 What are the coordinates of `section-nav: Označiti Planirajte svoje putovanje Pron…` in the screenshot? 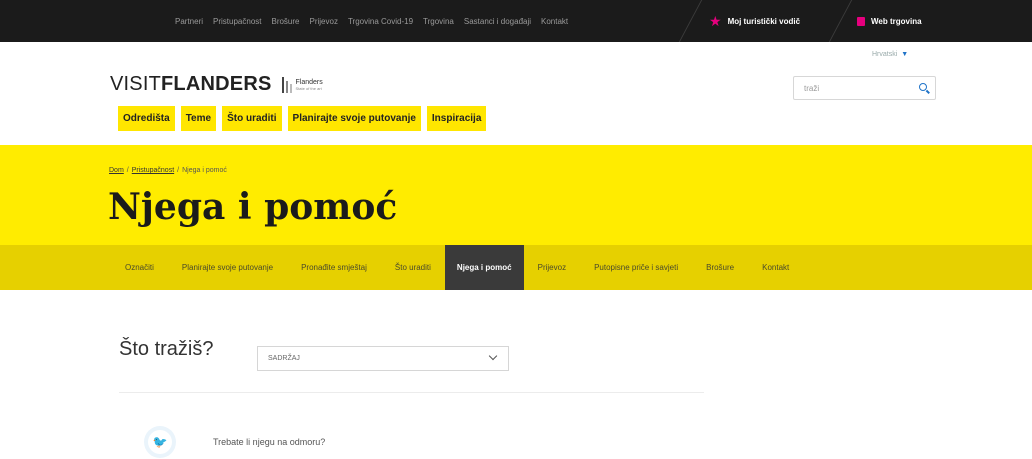 It's located at (516, 267).